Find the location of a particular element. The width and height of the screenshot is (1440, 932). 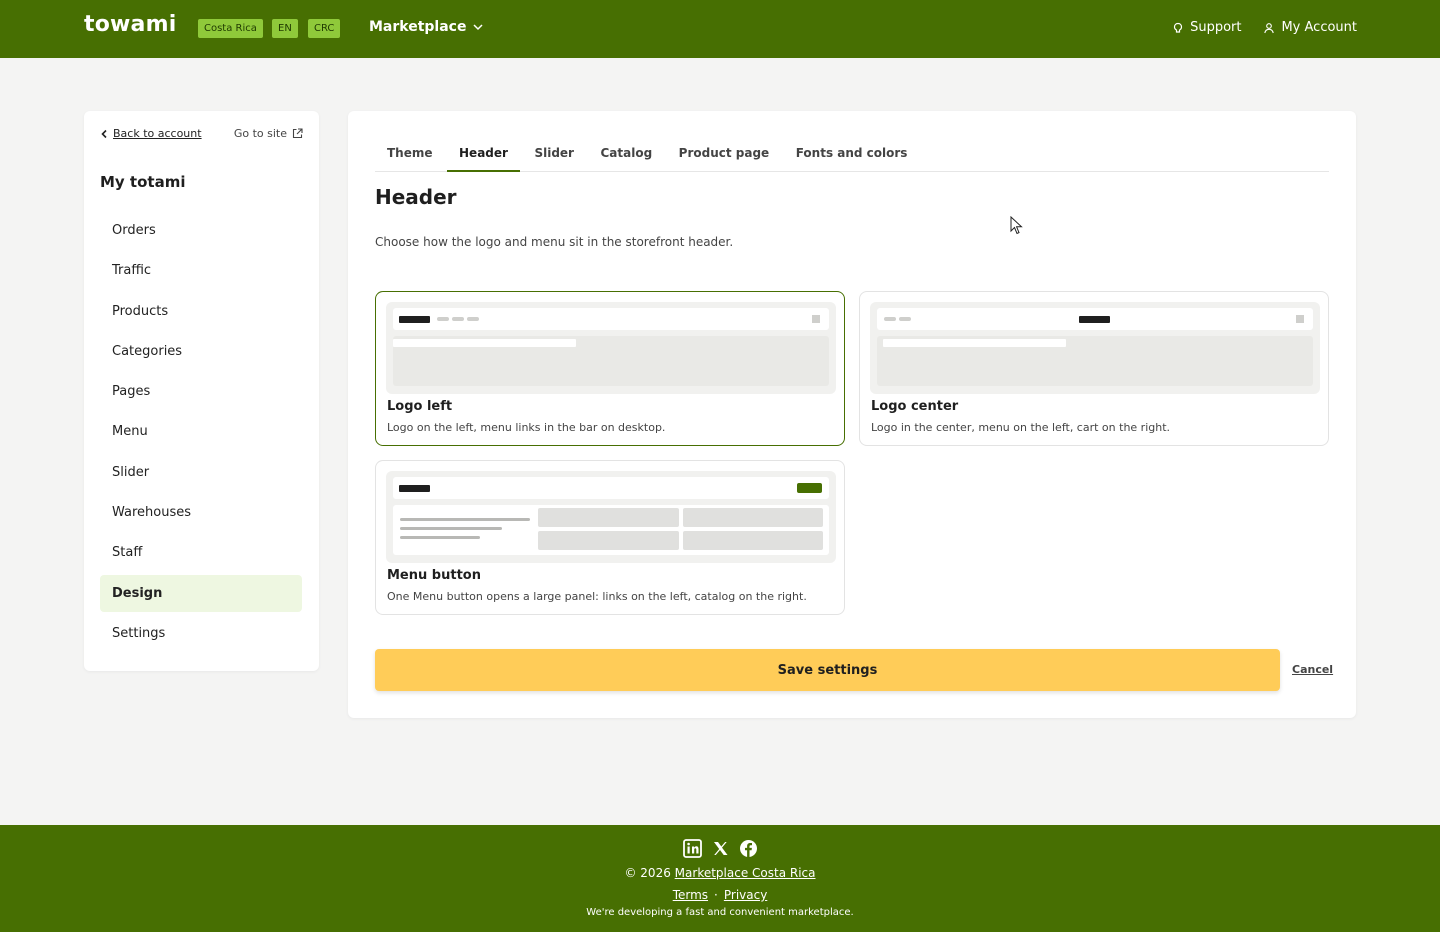

sidebar-item-traffic: Traffic is located at coordinates (201, 270).